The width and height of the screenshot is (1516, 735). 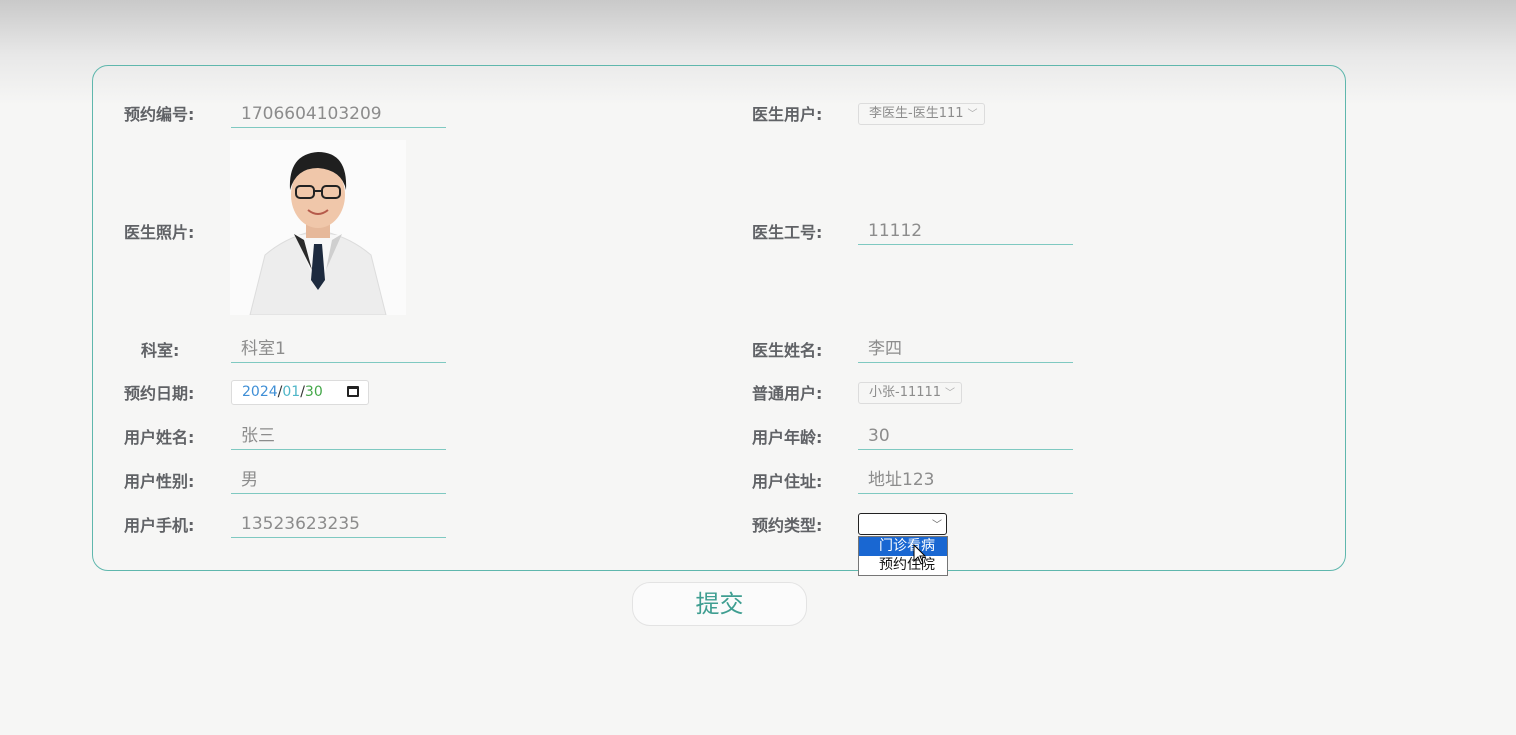 I want to click on label-doctor-name: 医生姓名:, so click(x=787, y=350).